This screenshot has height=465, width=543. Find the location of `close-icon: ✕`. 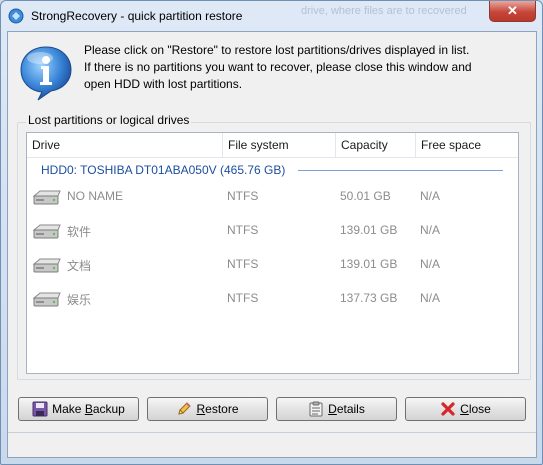

close-icon: ✕ is located at coordinates (512, 10).